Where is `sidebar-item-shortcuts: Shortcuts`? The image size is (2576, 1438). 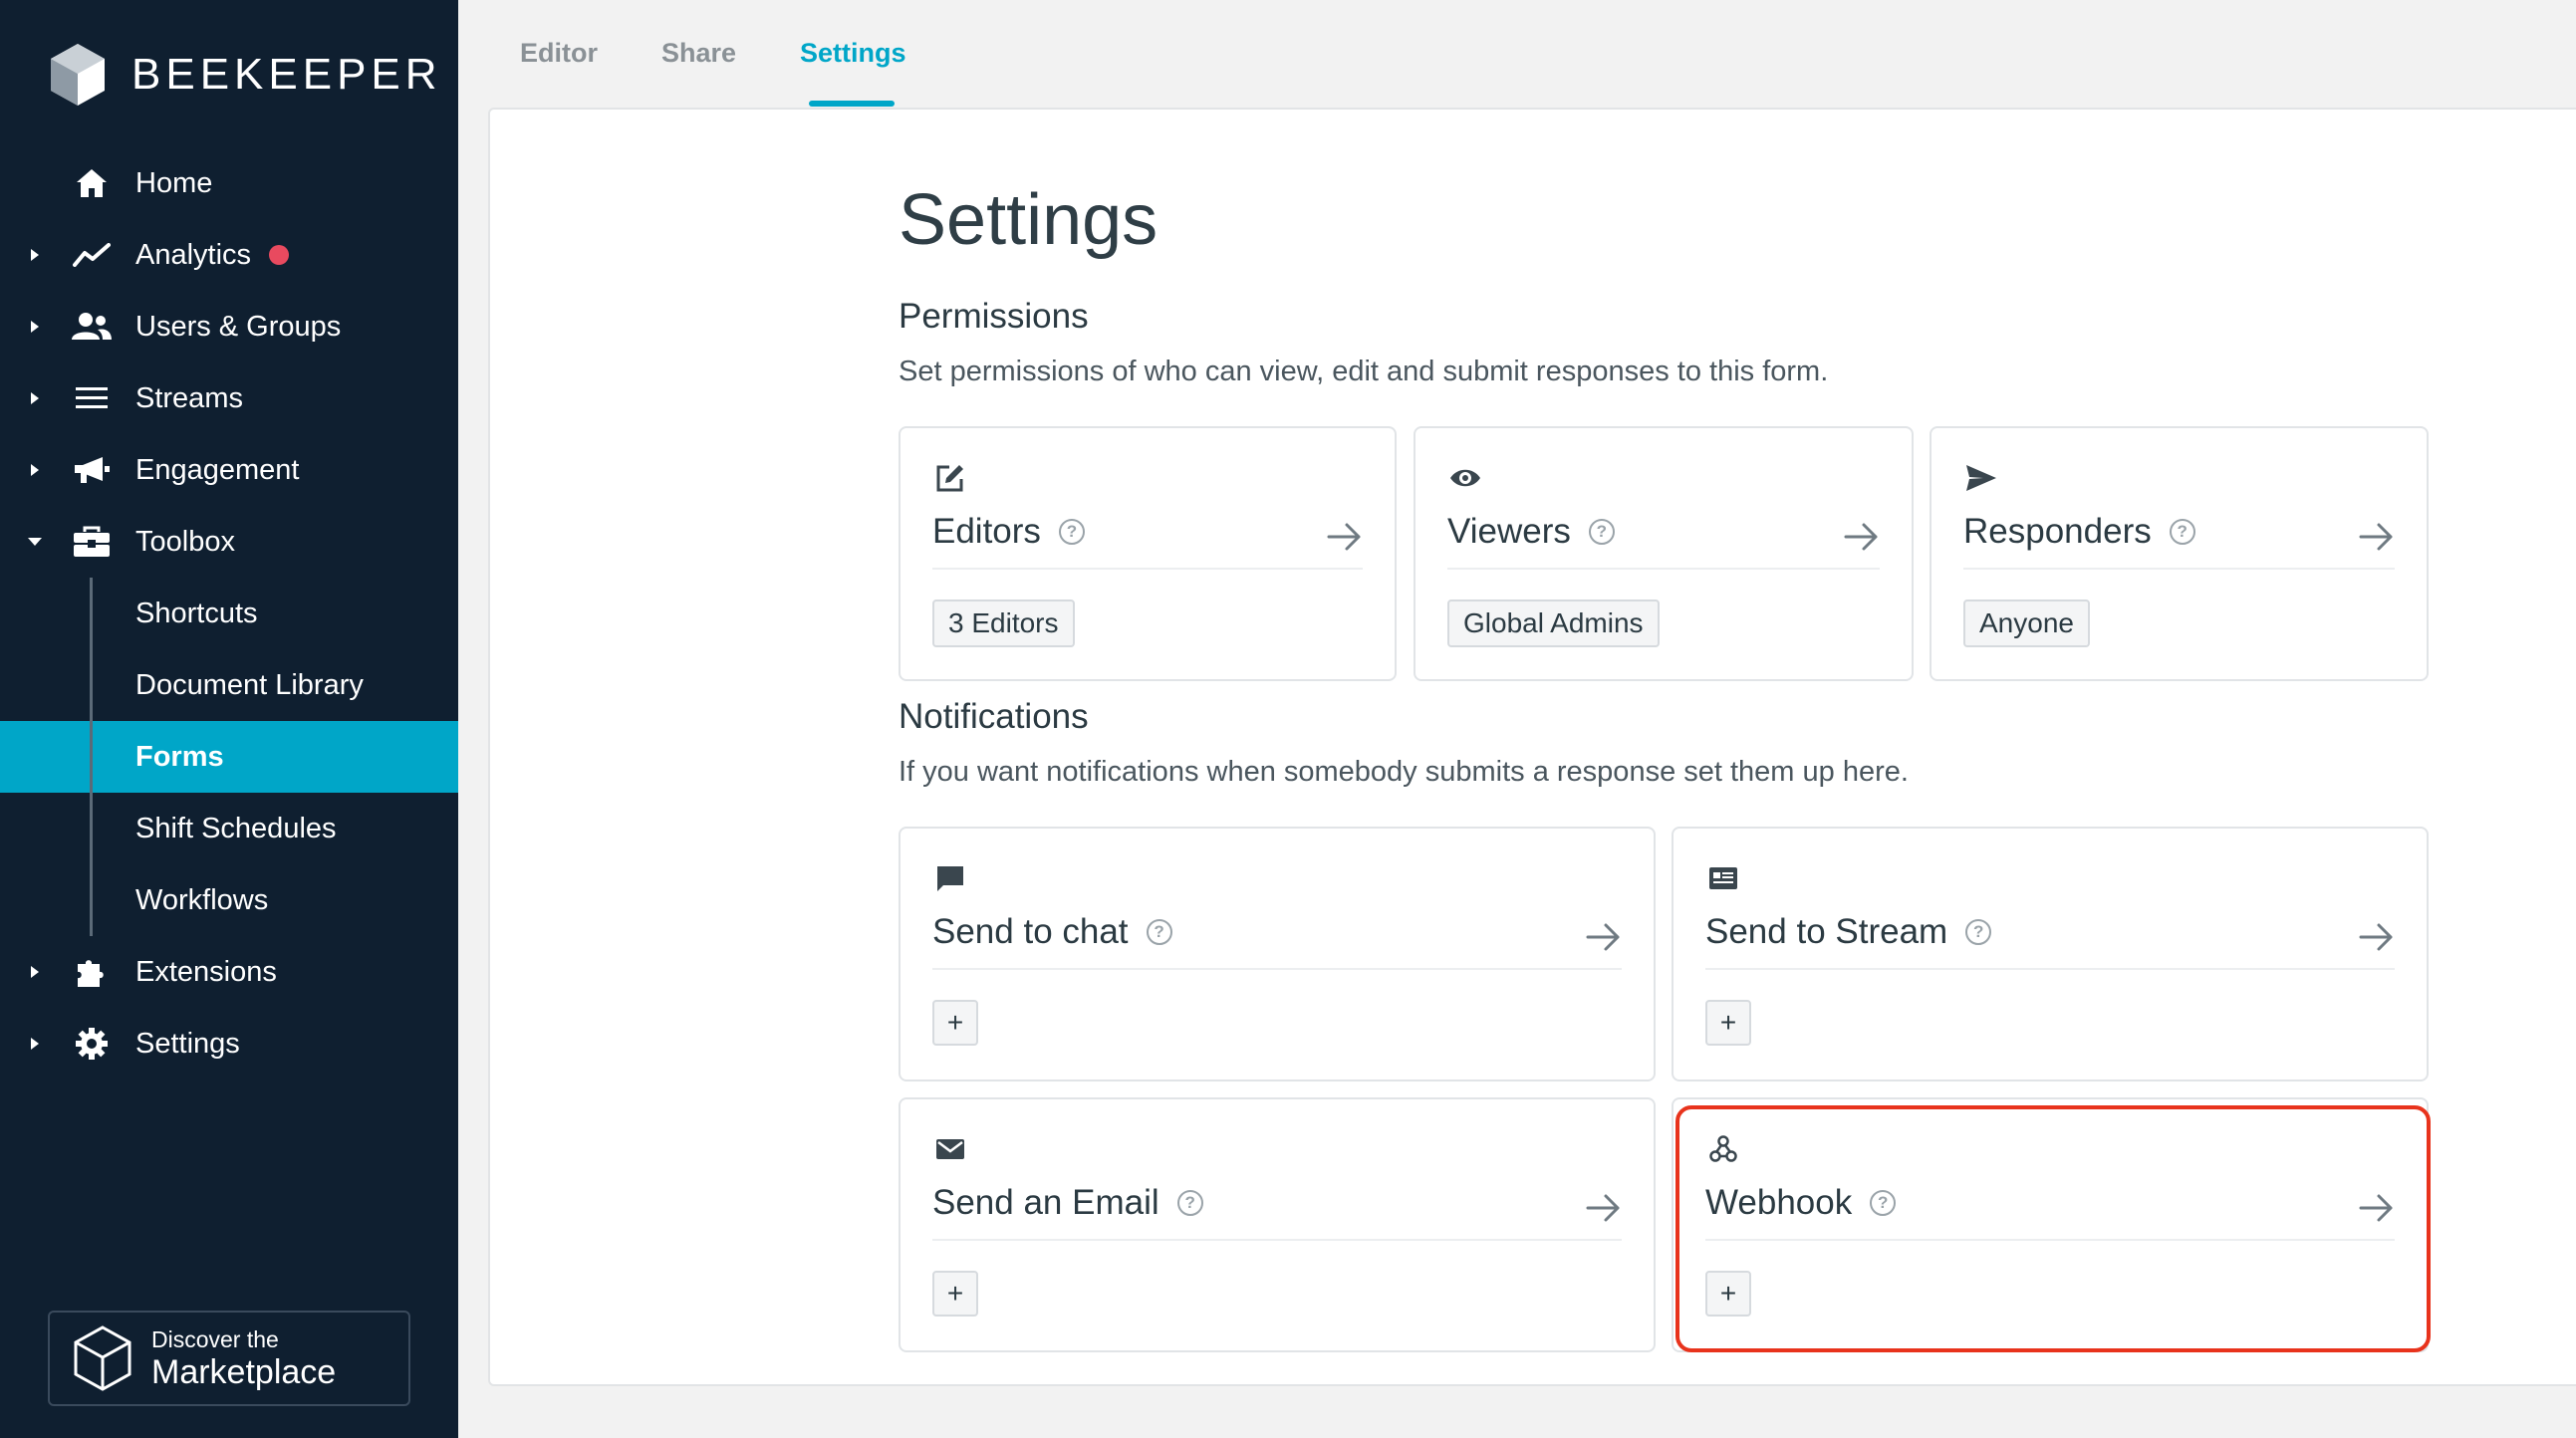 sidebar-item-shortcuts: Shortcuts is located at coordinates (229, 613).